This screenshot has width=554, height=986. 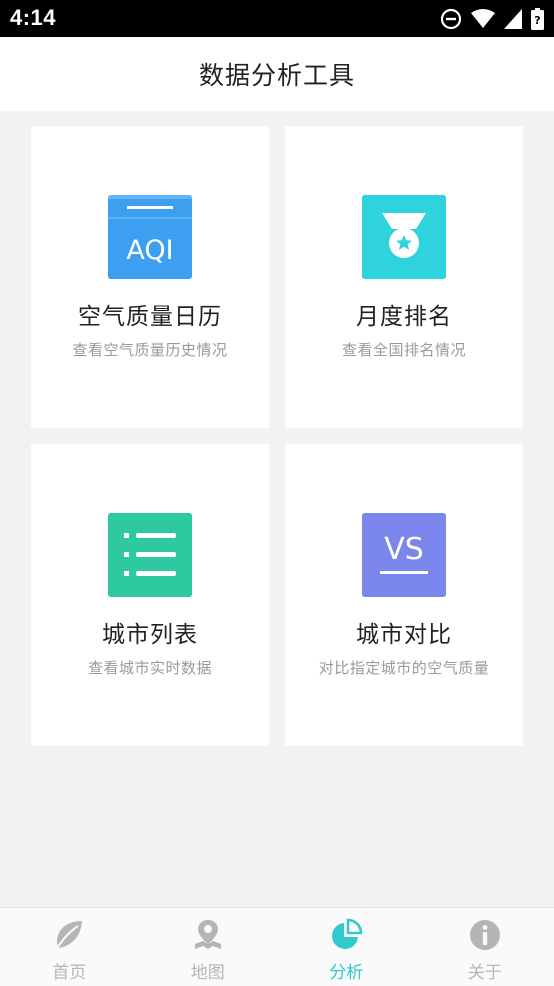 I want to click on status-bar: 4:14 ?, so click(x=277, y=18).